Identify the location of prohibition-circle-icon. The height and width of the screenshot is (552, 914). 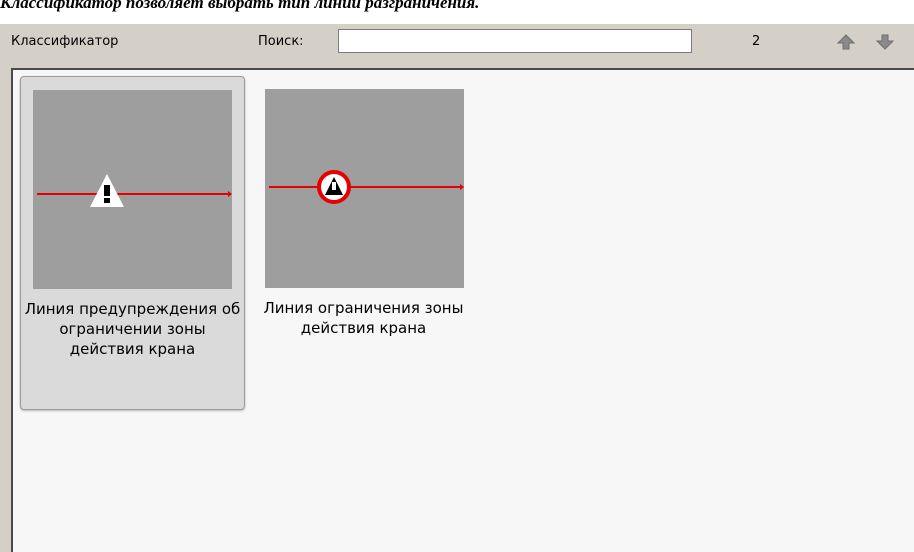
(334, 187).